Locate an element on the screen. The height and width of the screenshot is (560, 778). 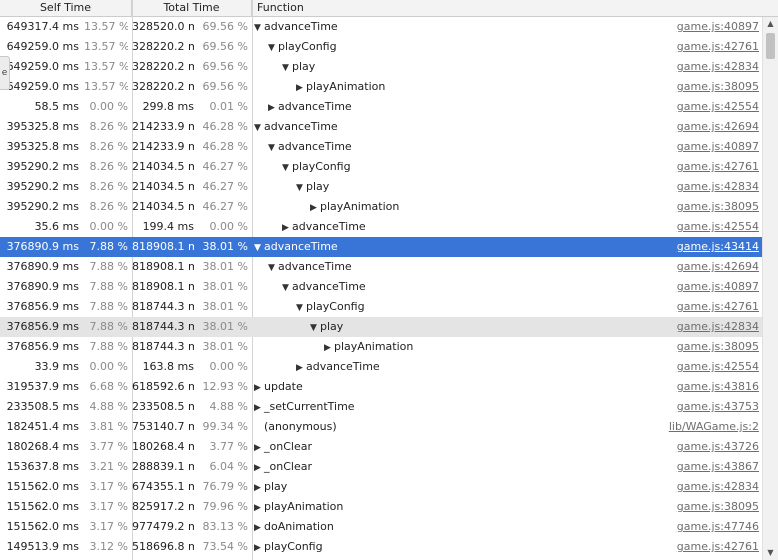
self-time-percent: 7.88 % is located at coordinates (108, 266).